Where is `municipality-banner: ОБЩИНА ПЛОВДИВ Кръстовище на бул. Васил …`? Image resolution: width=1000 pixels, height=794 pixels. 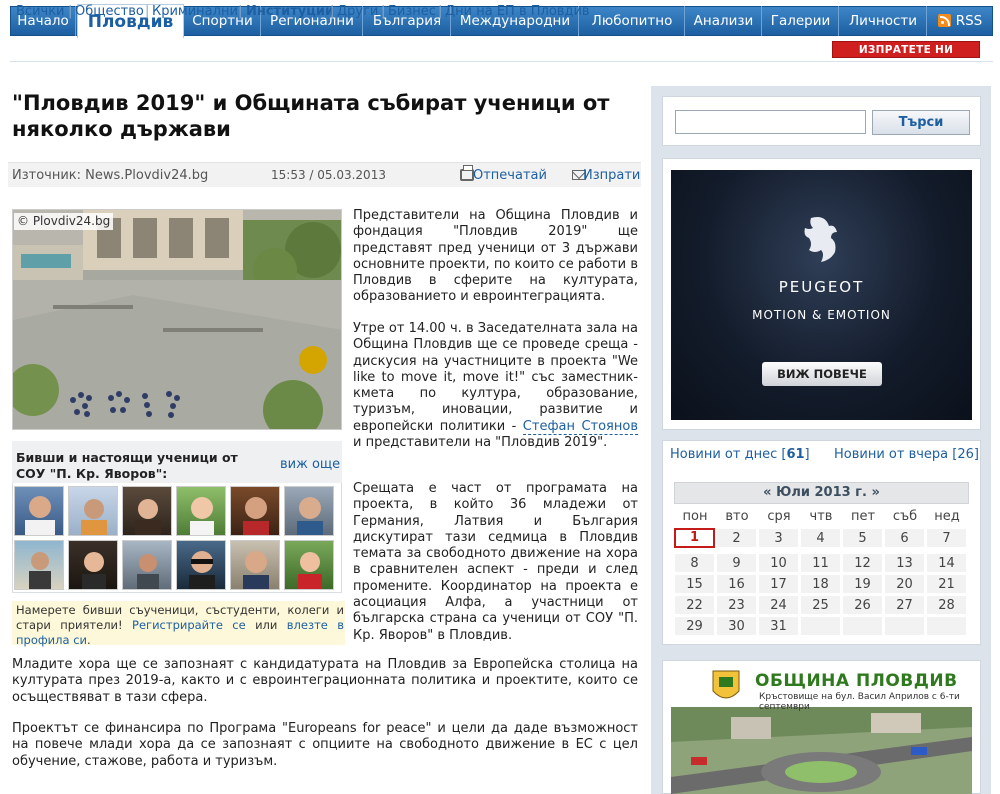 municipality-banner: ОБЩИНА ПЛОВДИВ Кръстовище на бул. Васил … is located at coordinates (821, 730).